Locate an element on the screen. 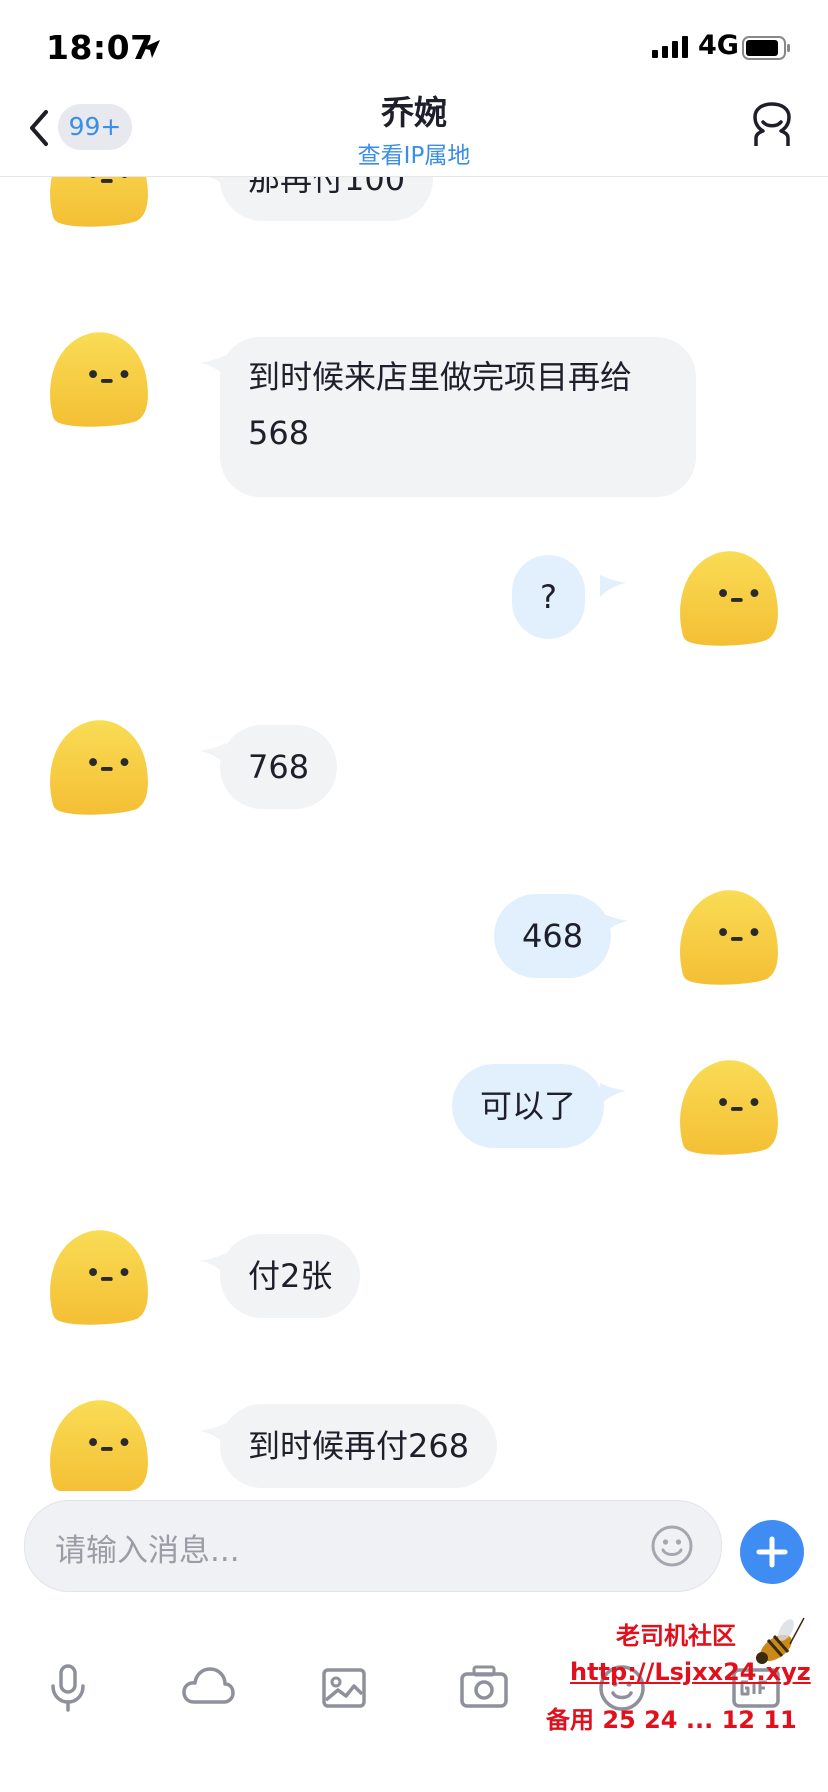 This screenshot has width=828, height=1792. add-button is located at coordinates (772, 1552).